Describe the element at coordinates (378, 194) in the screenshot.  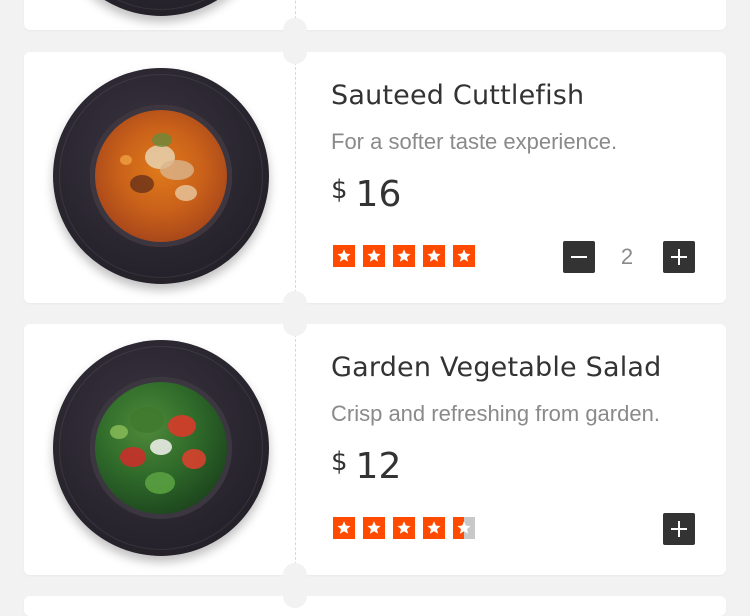
I see `price-amount: 16` at that location.